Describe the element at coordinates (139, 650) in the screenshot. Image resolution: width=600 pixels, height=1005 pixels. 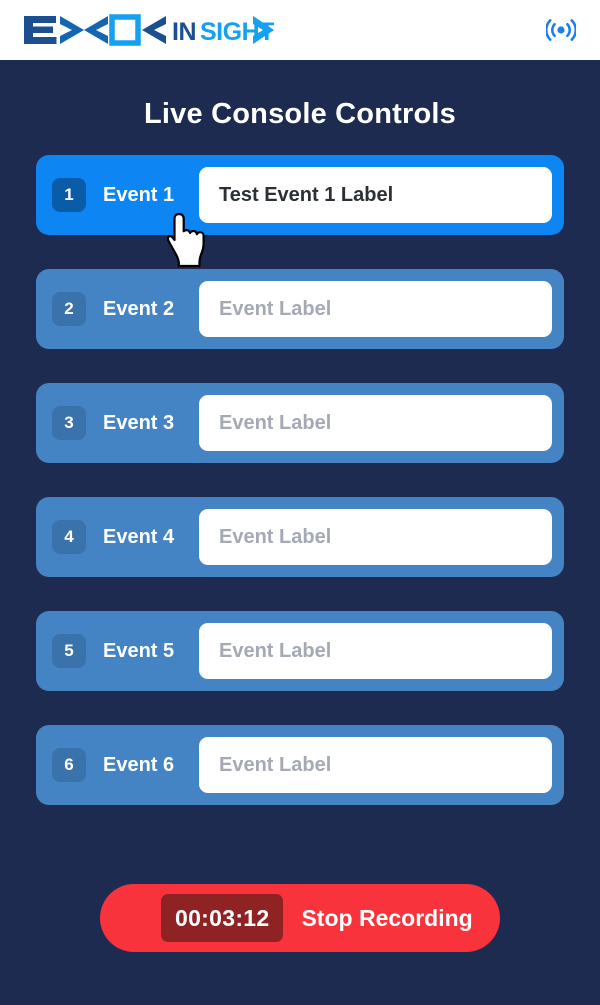
I see `event-name-label: Event 5` at that location.